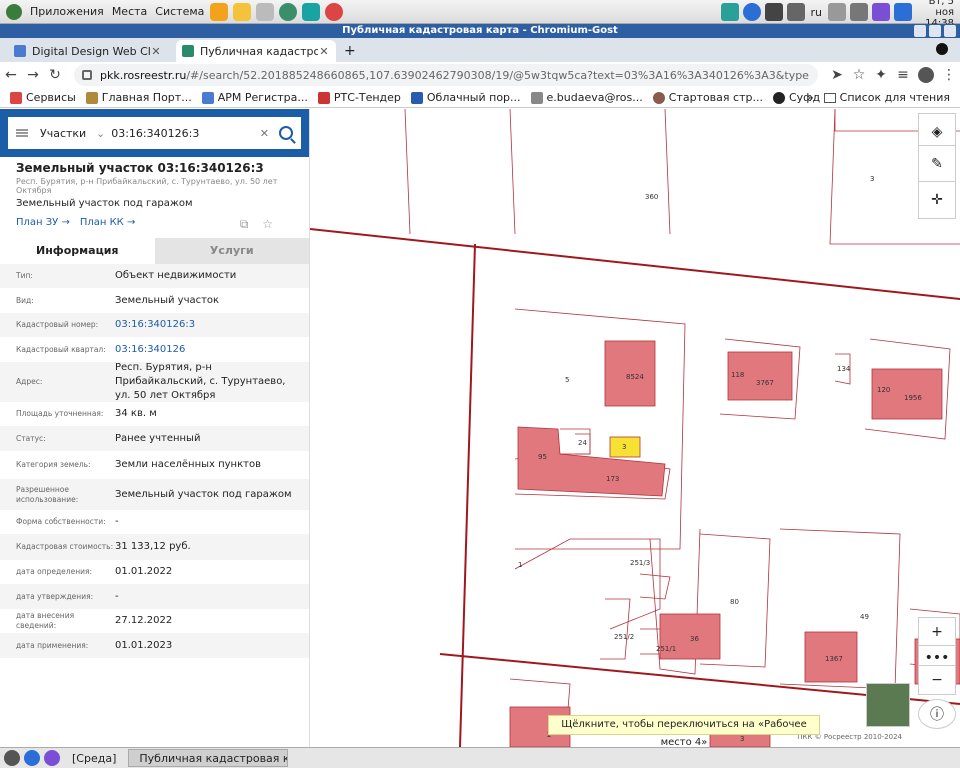 The height and width of the screenshot is (768, 960). I want to click on browser-menu-icon: ⋮, so click(949, 75).